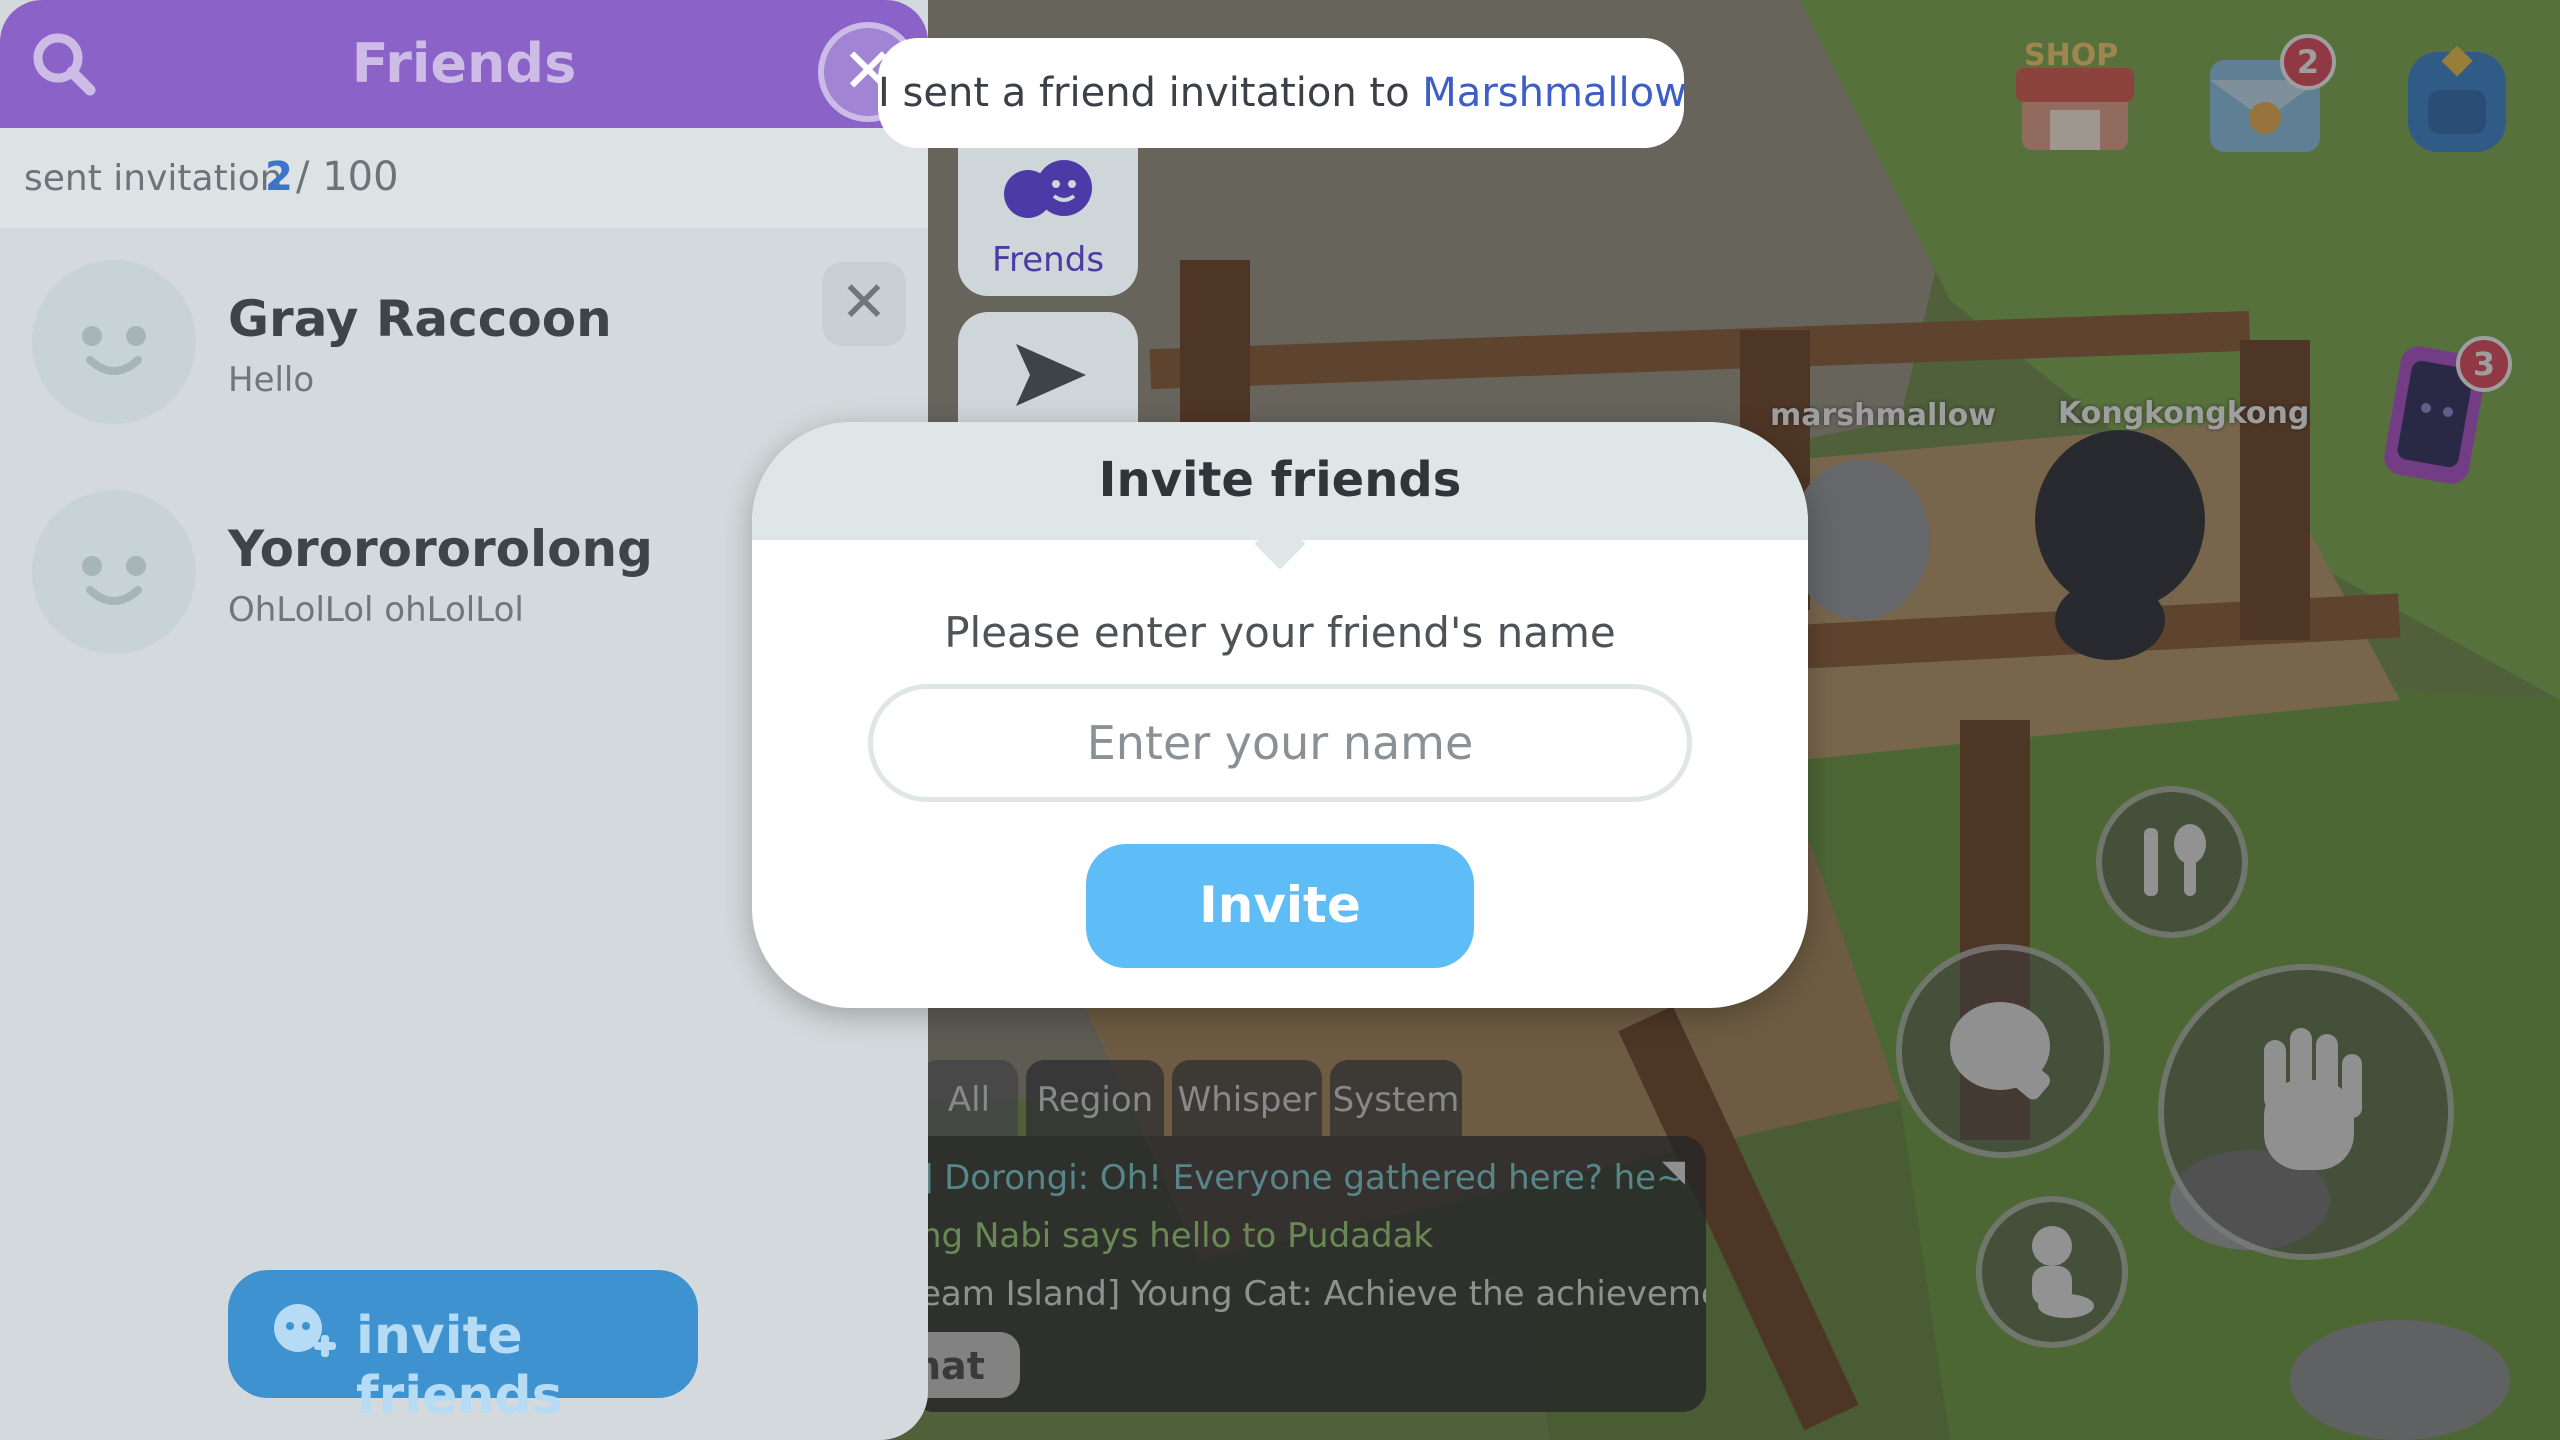 Image resolution: width=2560 pixels, height=1440 pixels. I want to click on friends-panel-title: Friends, so click(464, 63).